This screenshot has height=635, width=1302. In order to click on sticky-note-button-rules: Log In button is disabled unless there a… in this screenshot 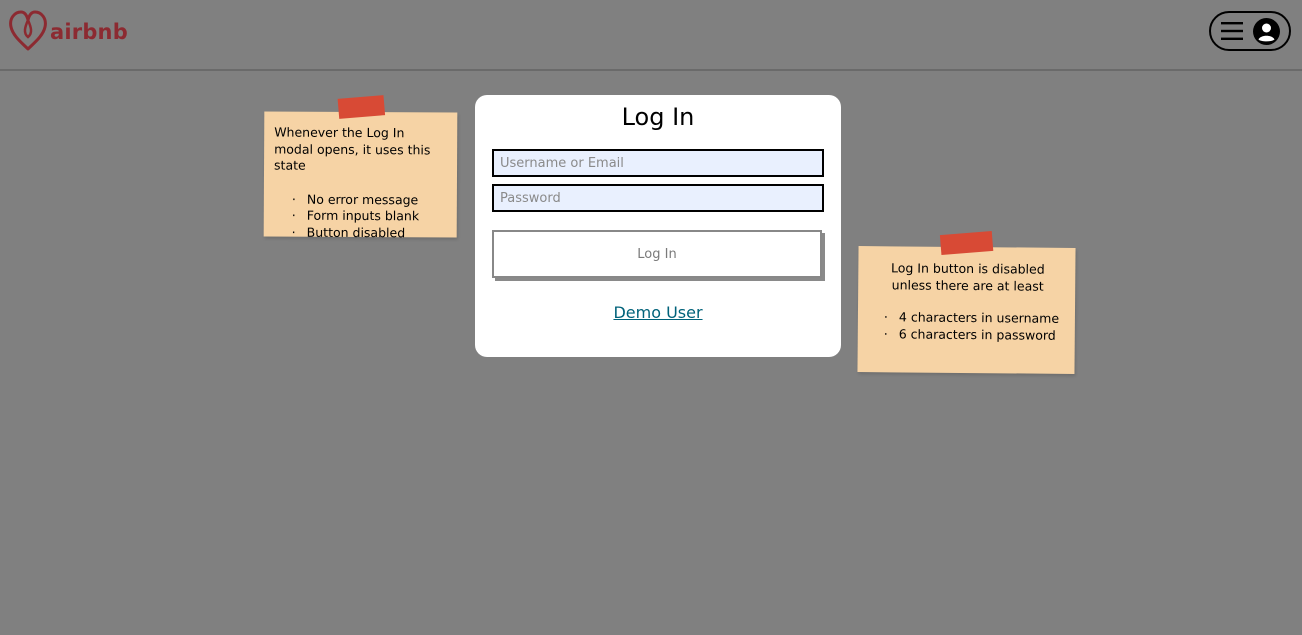, I will do `click(966, 302)`.